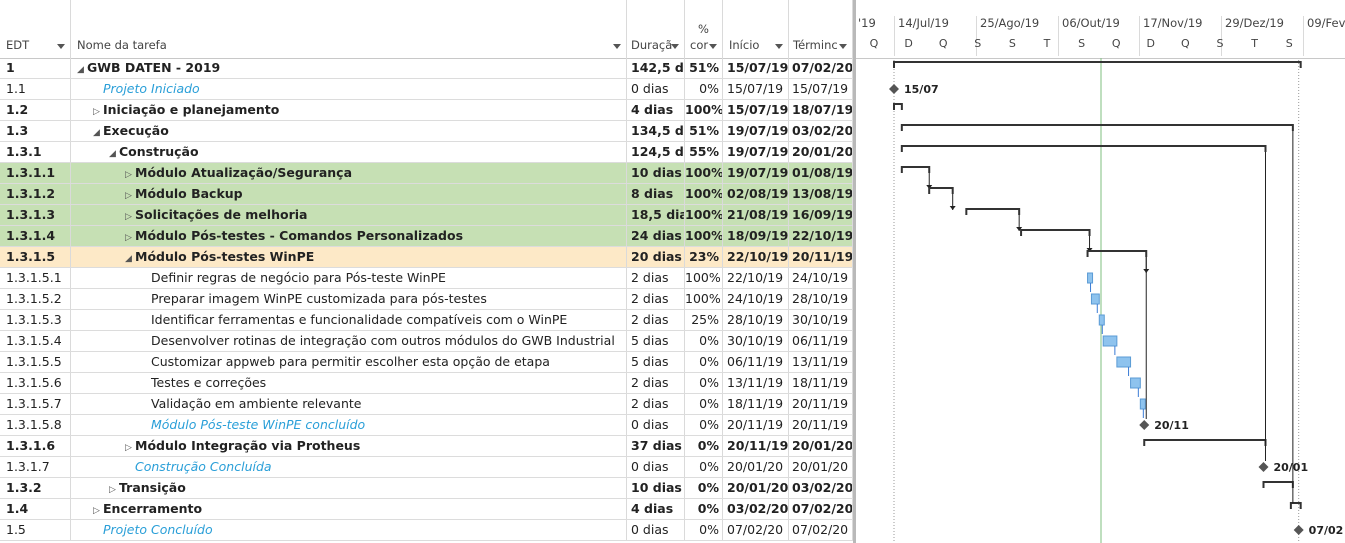 The width and height of the screenshot is (1345, 543). I want to click on wbs-cell: 1.3.1.3, so click(35, 215).